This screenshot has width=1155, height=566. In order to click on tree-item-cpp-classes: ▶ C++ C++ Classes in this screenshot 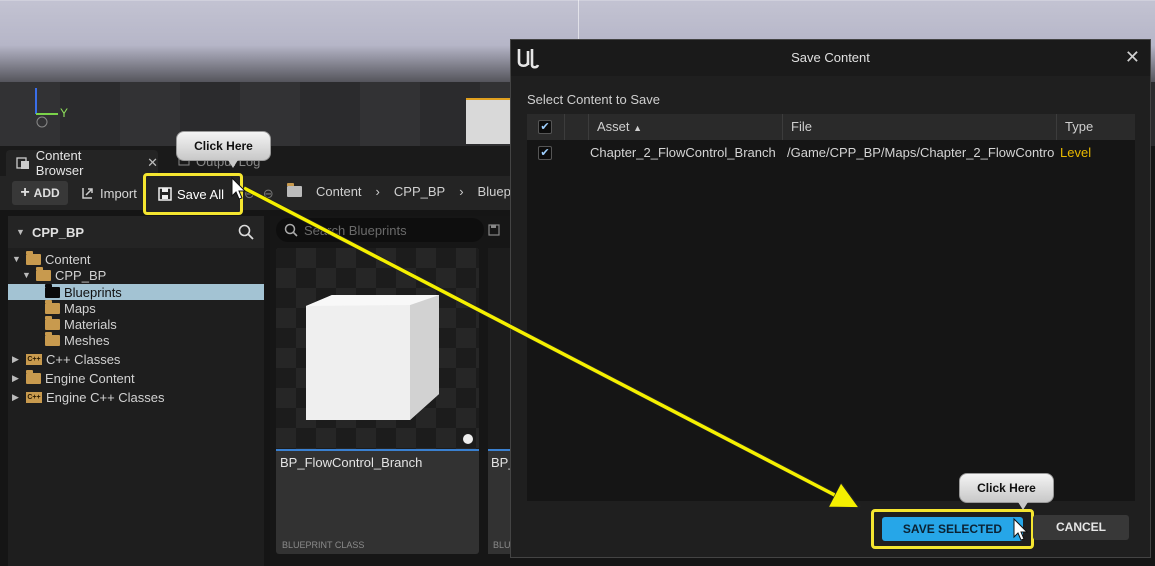, I will do `click(66, 359)`.